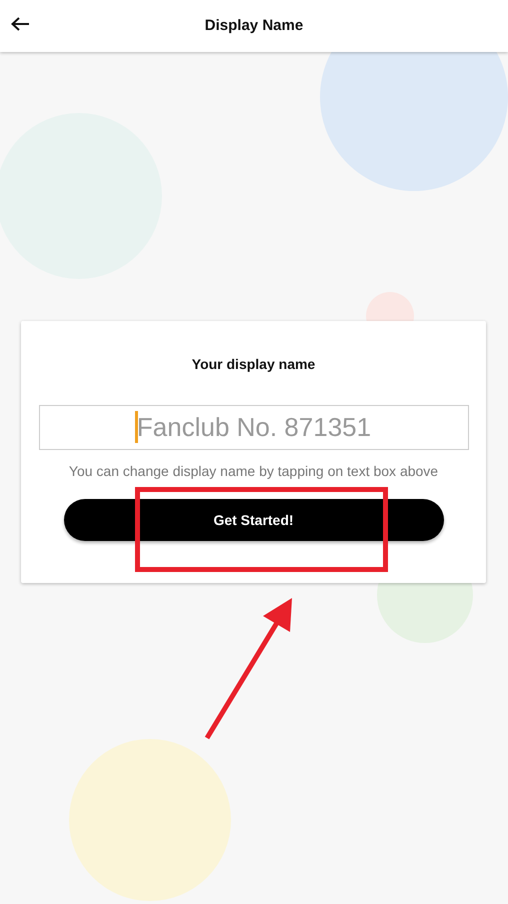 The width and height of the screenshot is (508, 904). I want to click on screen-title: Display Name, so click(254, 26).